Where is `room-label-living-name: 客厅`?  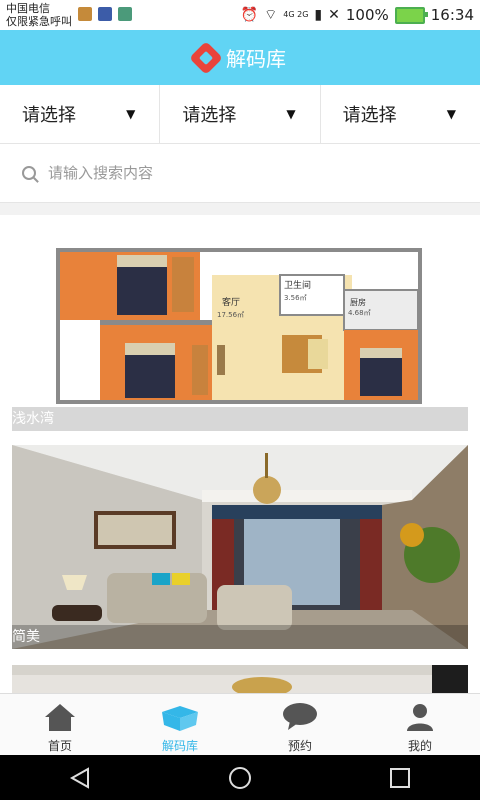 room-label-living-name: 客厅 is located at coordinates (231, 302).